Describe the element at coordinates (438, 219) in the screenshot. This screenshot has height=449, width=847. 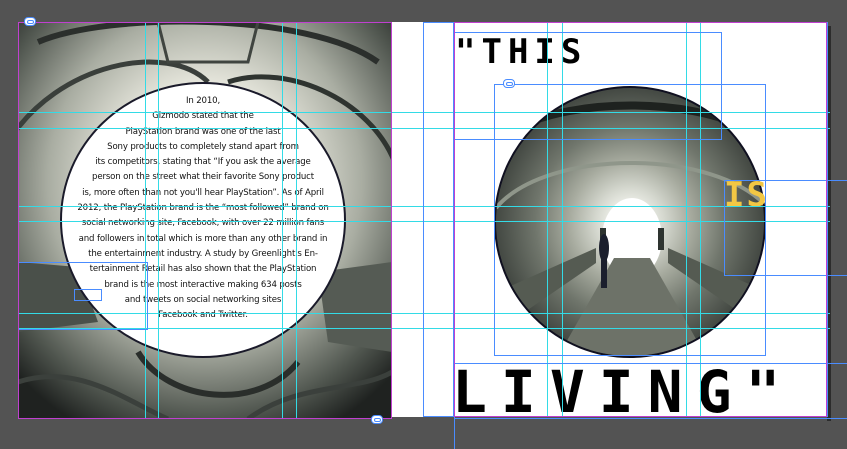
I see `gutter-frame-outline` at that location.